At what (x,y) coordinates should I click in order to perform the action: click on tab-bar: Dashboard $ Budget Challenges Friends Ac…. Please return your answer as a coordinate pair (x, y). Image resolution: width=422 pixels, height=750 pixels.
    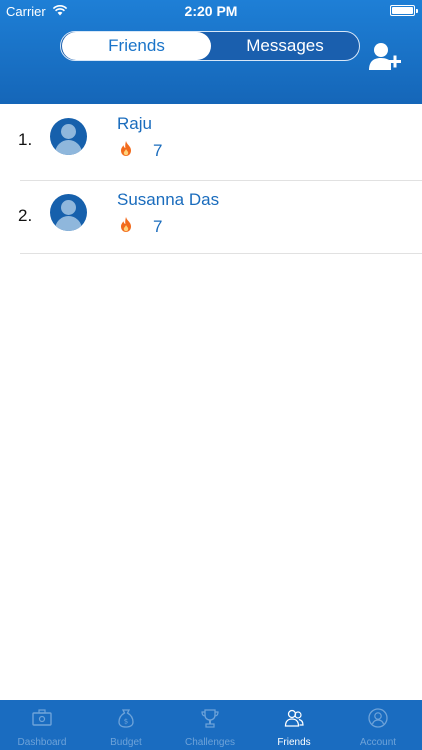
    Looking at the image, I should click on (211, 725).